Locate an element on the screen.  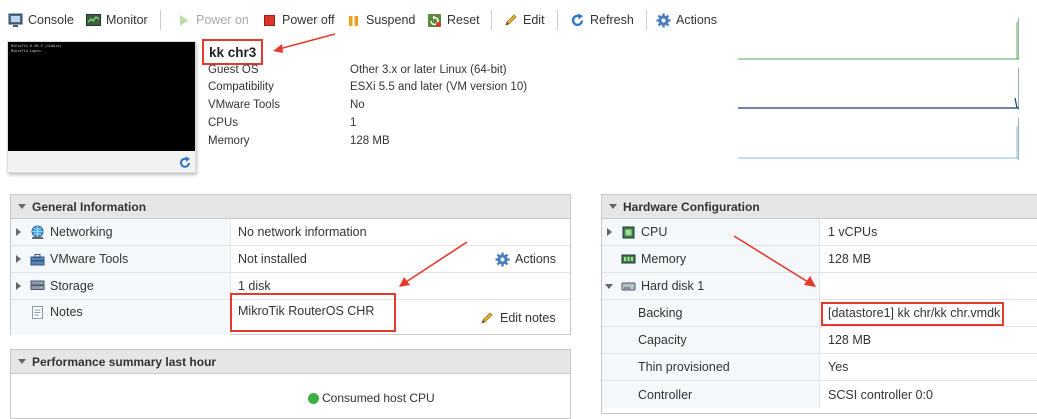
storage-sparkline is located at coordinates (878, 139).